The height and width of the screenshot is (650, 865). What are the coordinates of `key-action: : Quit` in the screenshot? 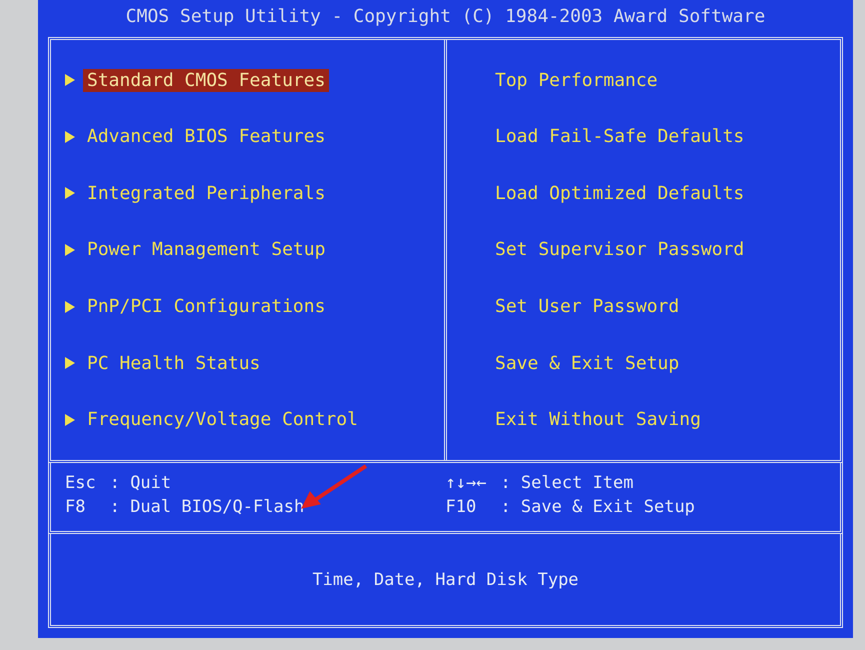 It's located at (141, 483).